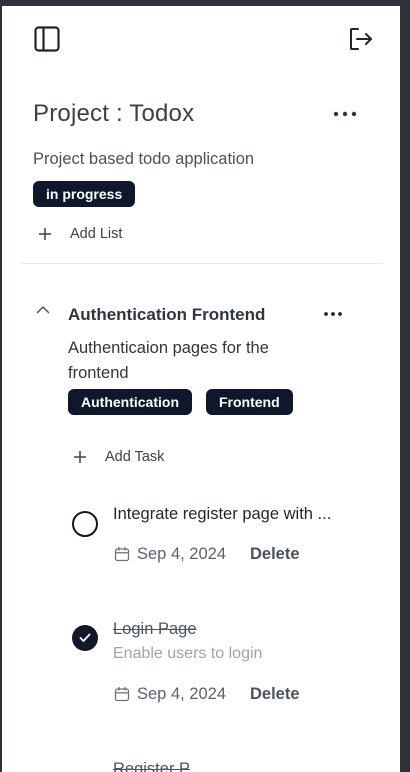  I want to click on list-more-button, so click(333, 314).